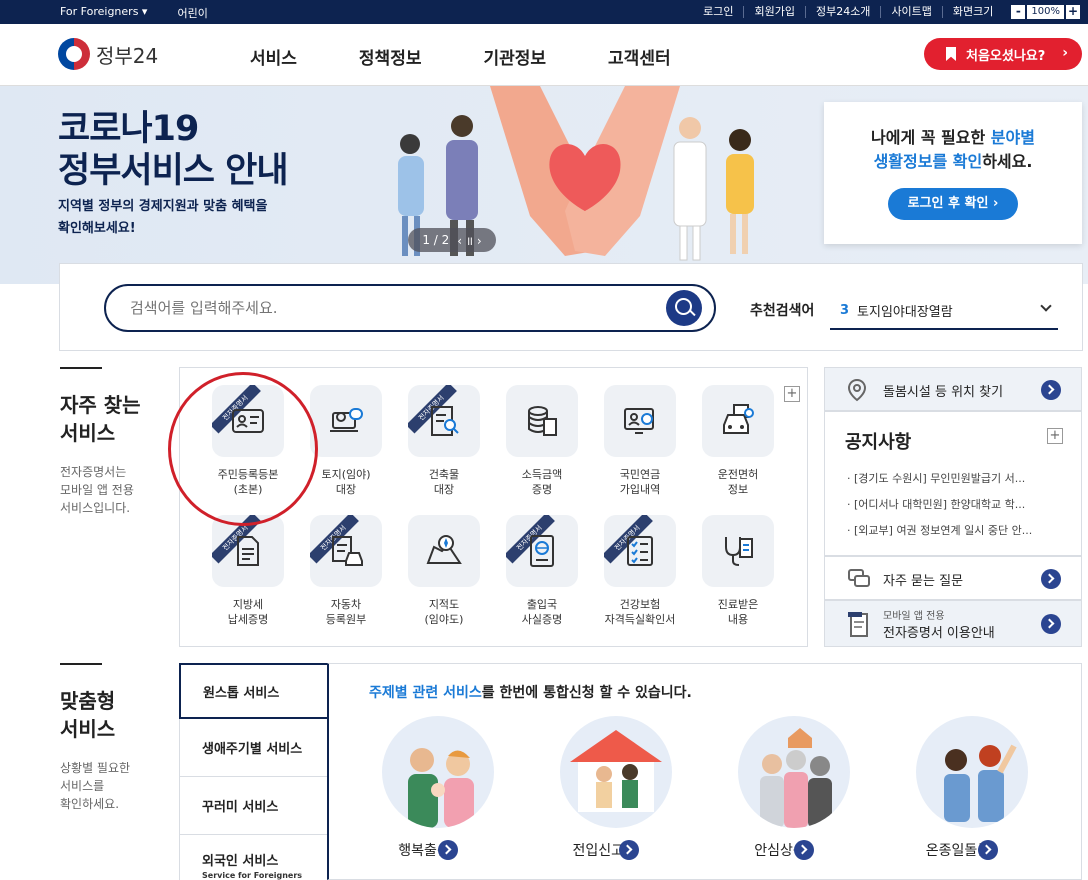  I want to click on nav-services: 서비스, so click(273, 56).